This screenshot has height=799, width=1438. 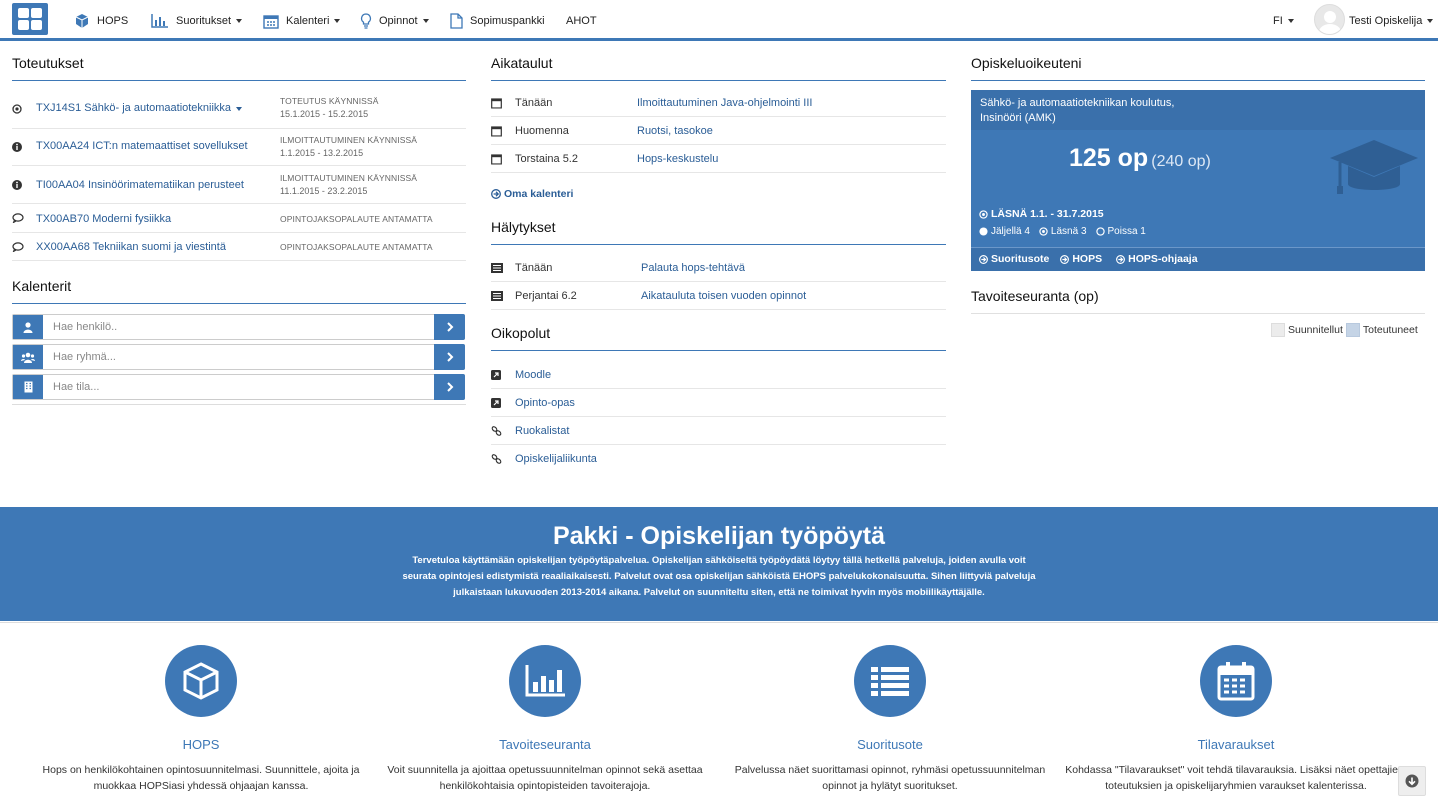 I want to click on toteutus-status: OPINTOJAKSOPALAUTE ANTAMATTA, so click(x=356, y=247).